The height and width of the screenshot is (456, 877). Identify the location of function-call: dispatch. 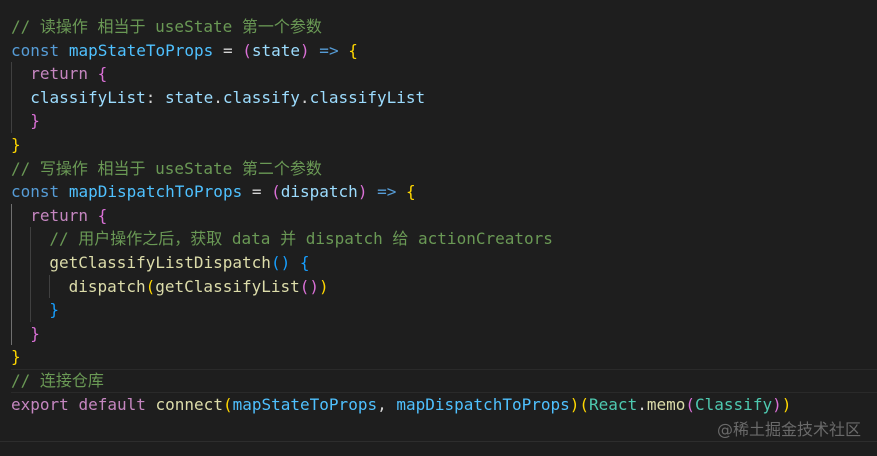
(107, 286).